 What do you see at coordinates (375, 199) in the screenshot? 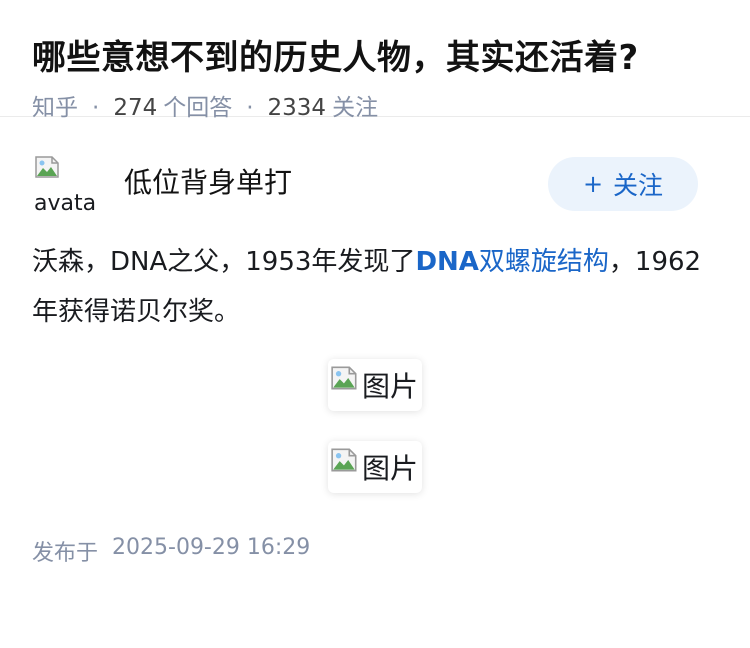
I see `author-row: avatar 低位背身单打 + 关注` at bounding box center [375, 199].